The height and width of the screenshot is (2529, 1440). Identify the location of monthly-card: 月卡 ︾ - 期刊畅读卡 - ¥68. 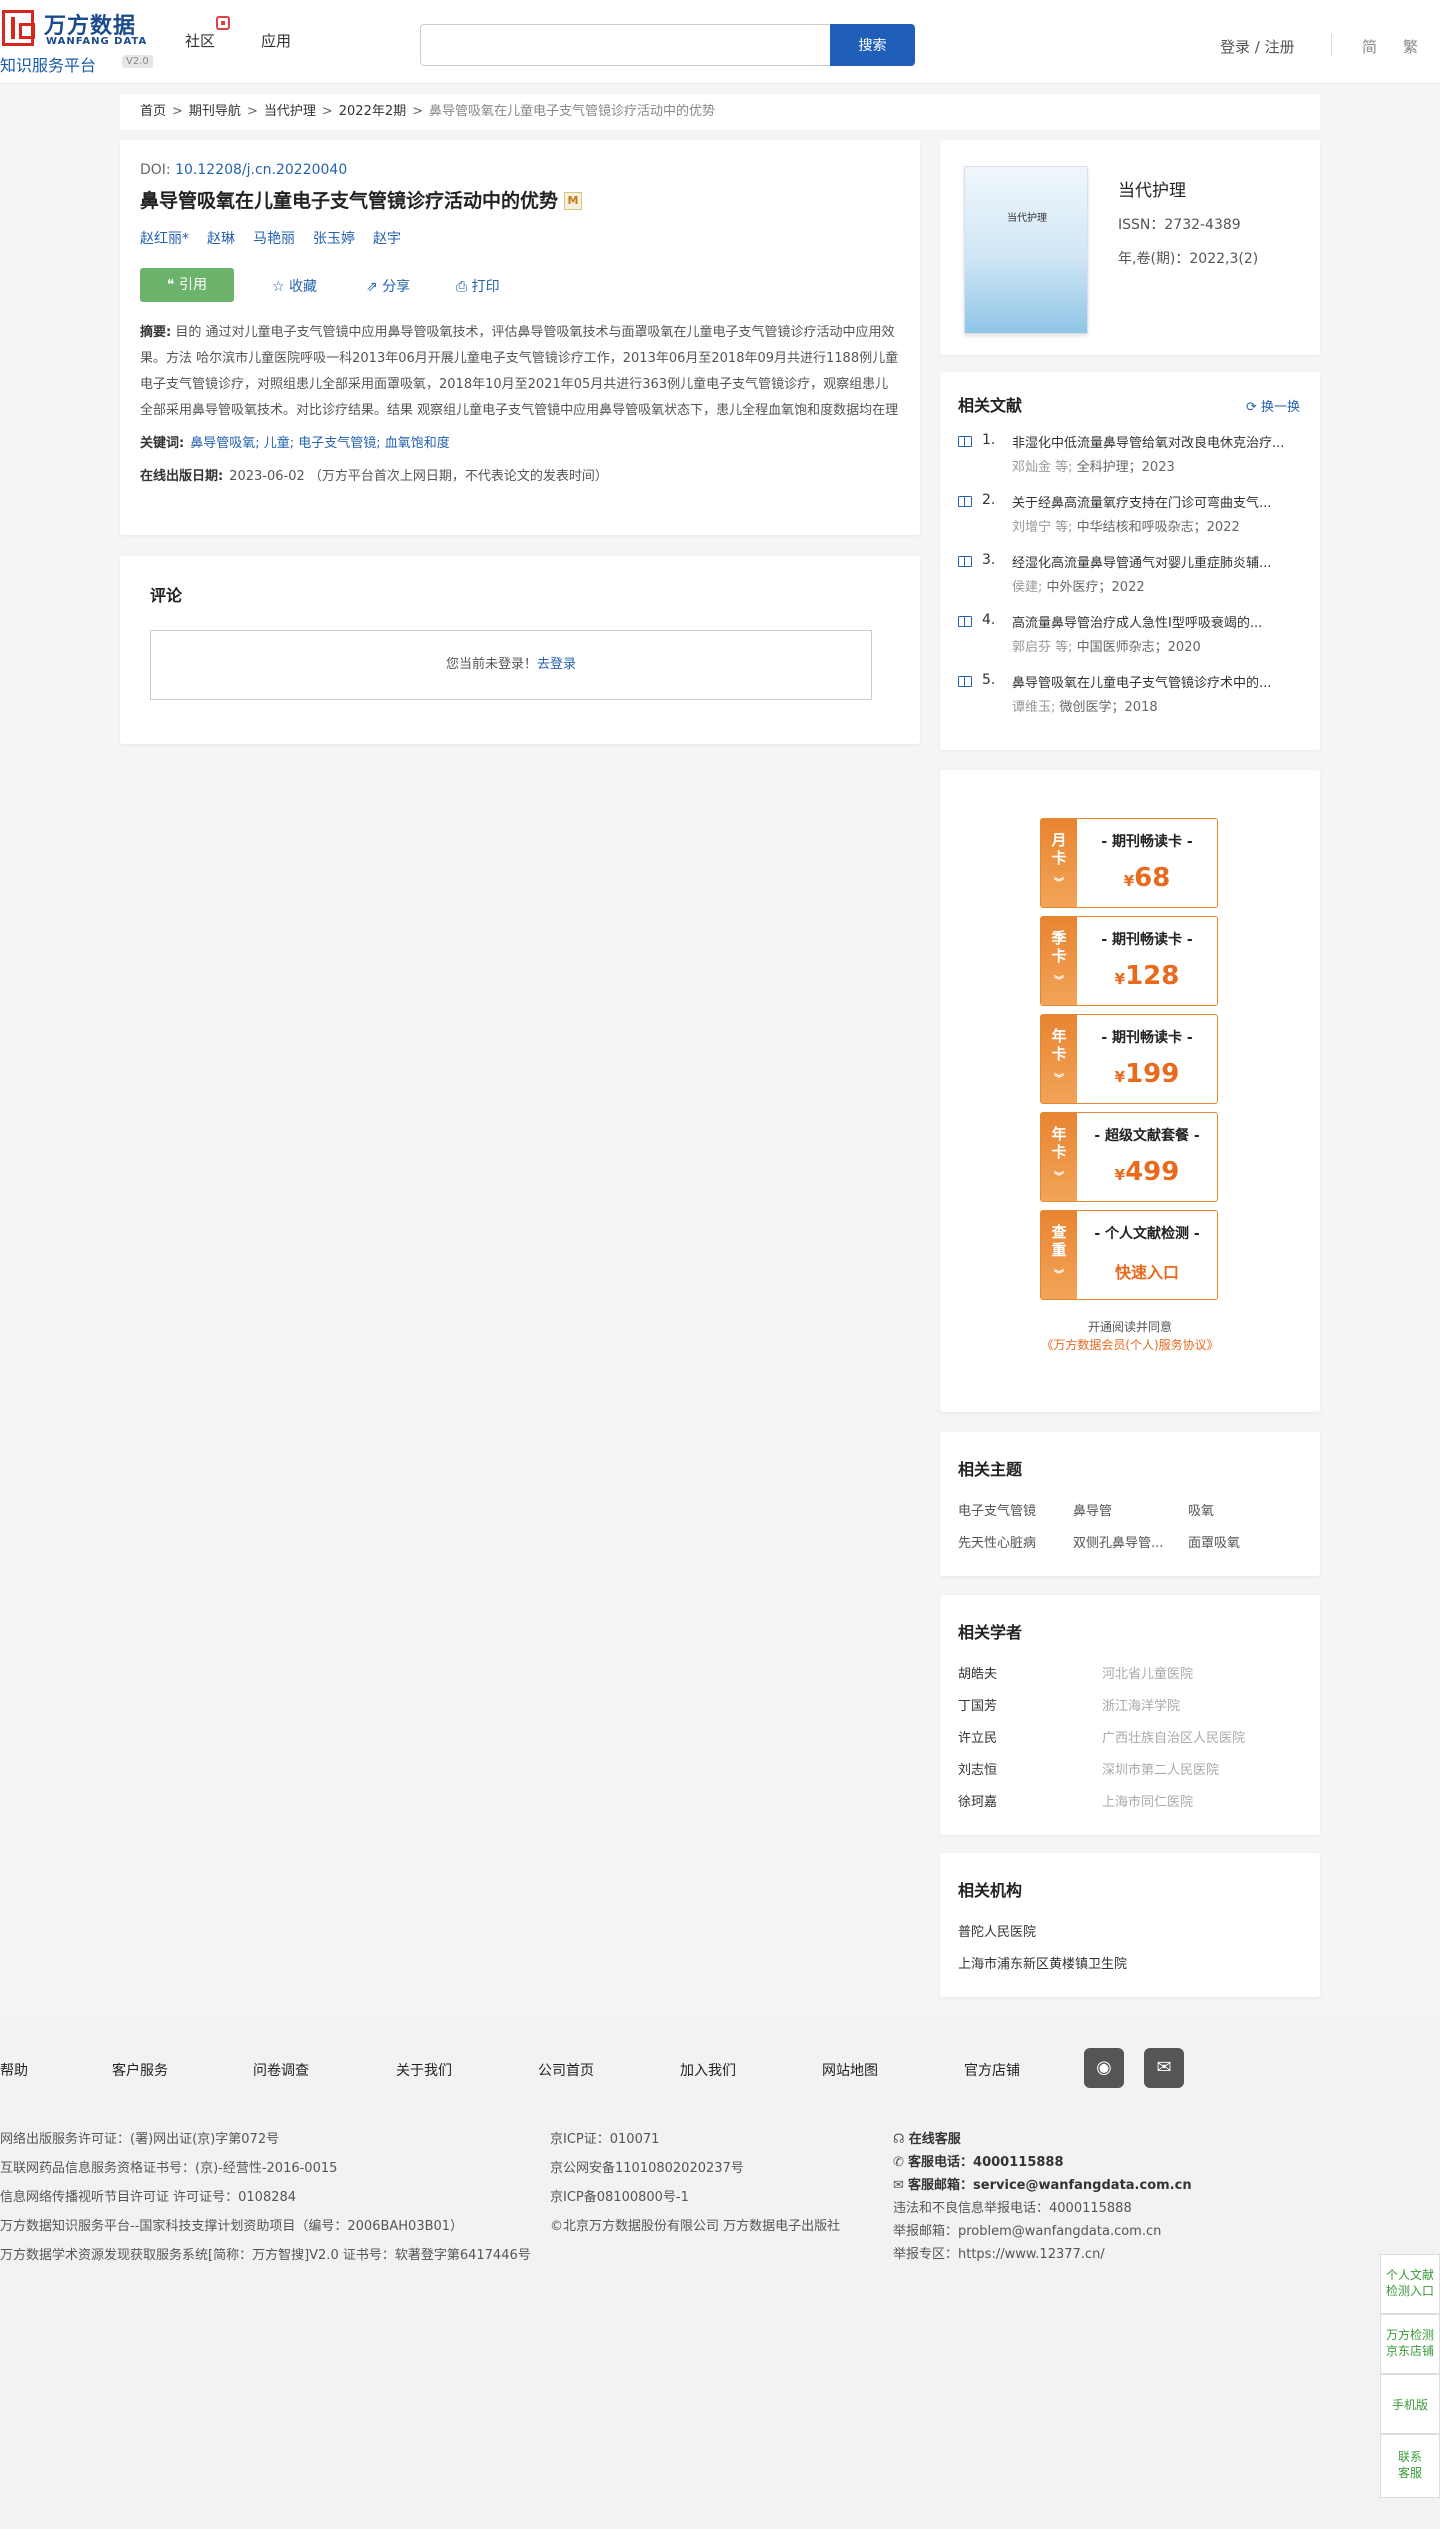
(1129, 863).